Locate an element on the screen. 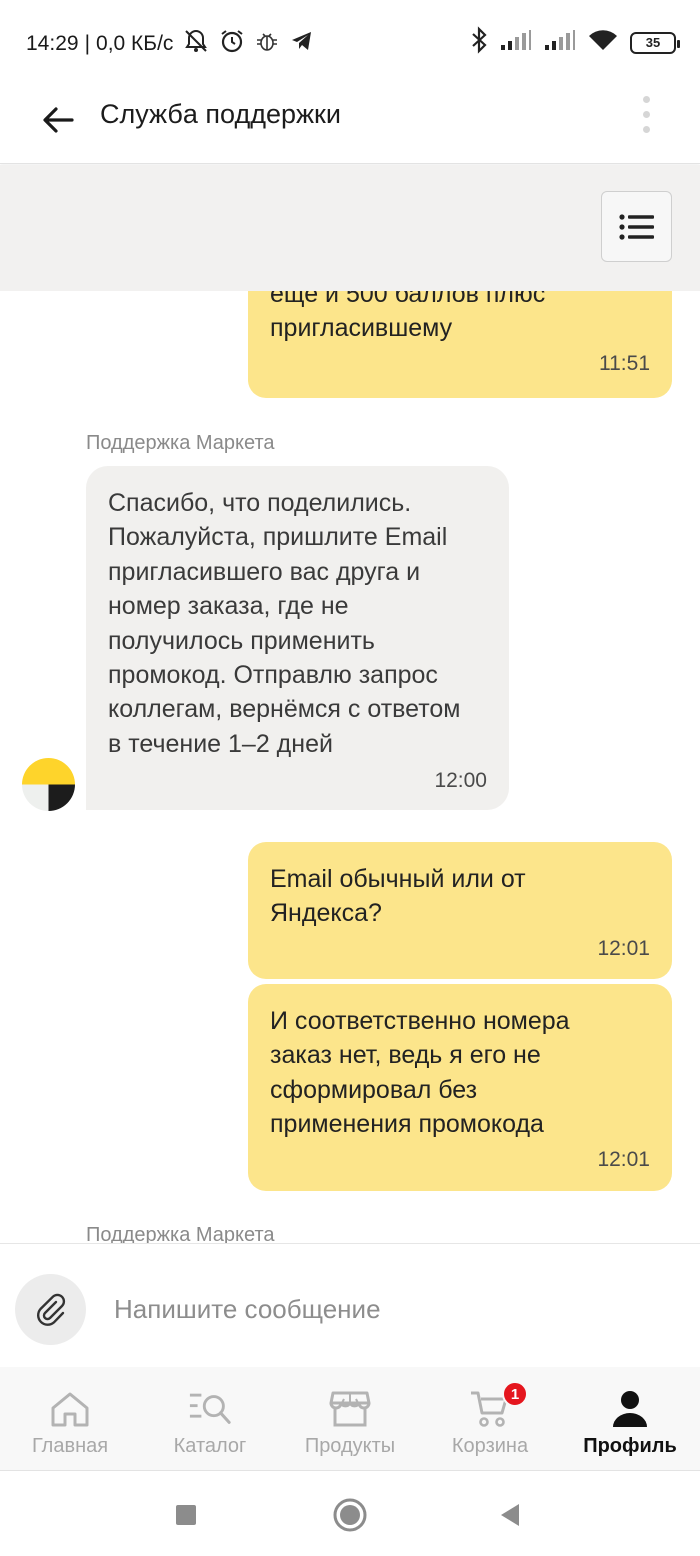 The width and height of the screenshot is (700, 1556). arrow-left-icon is located at coordinates (58, 120).